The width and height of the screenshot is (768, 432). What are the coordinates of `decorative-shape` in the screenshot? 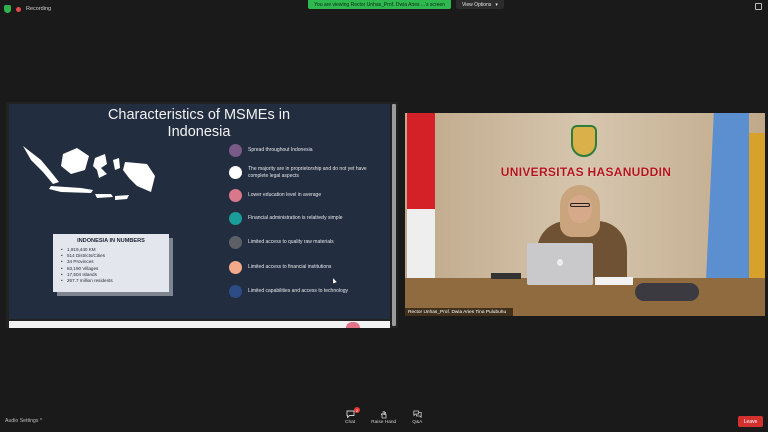 It's located at (353, 325).